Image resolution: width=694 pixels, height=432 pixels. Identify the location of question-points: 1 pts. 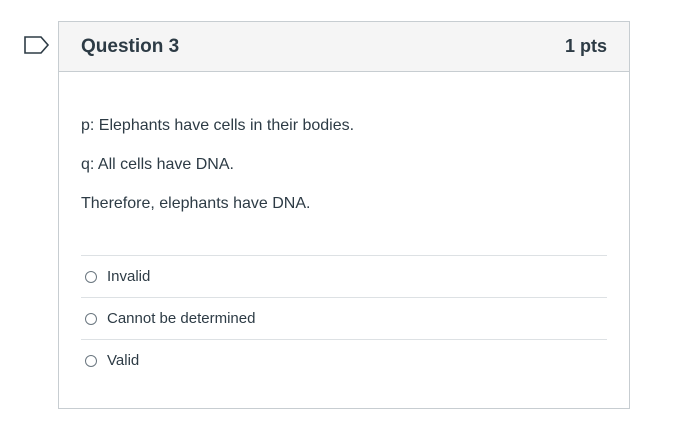
(585, 46).